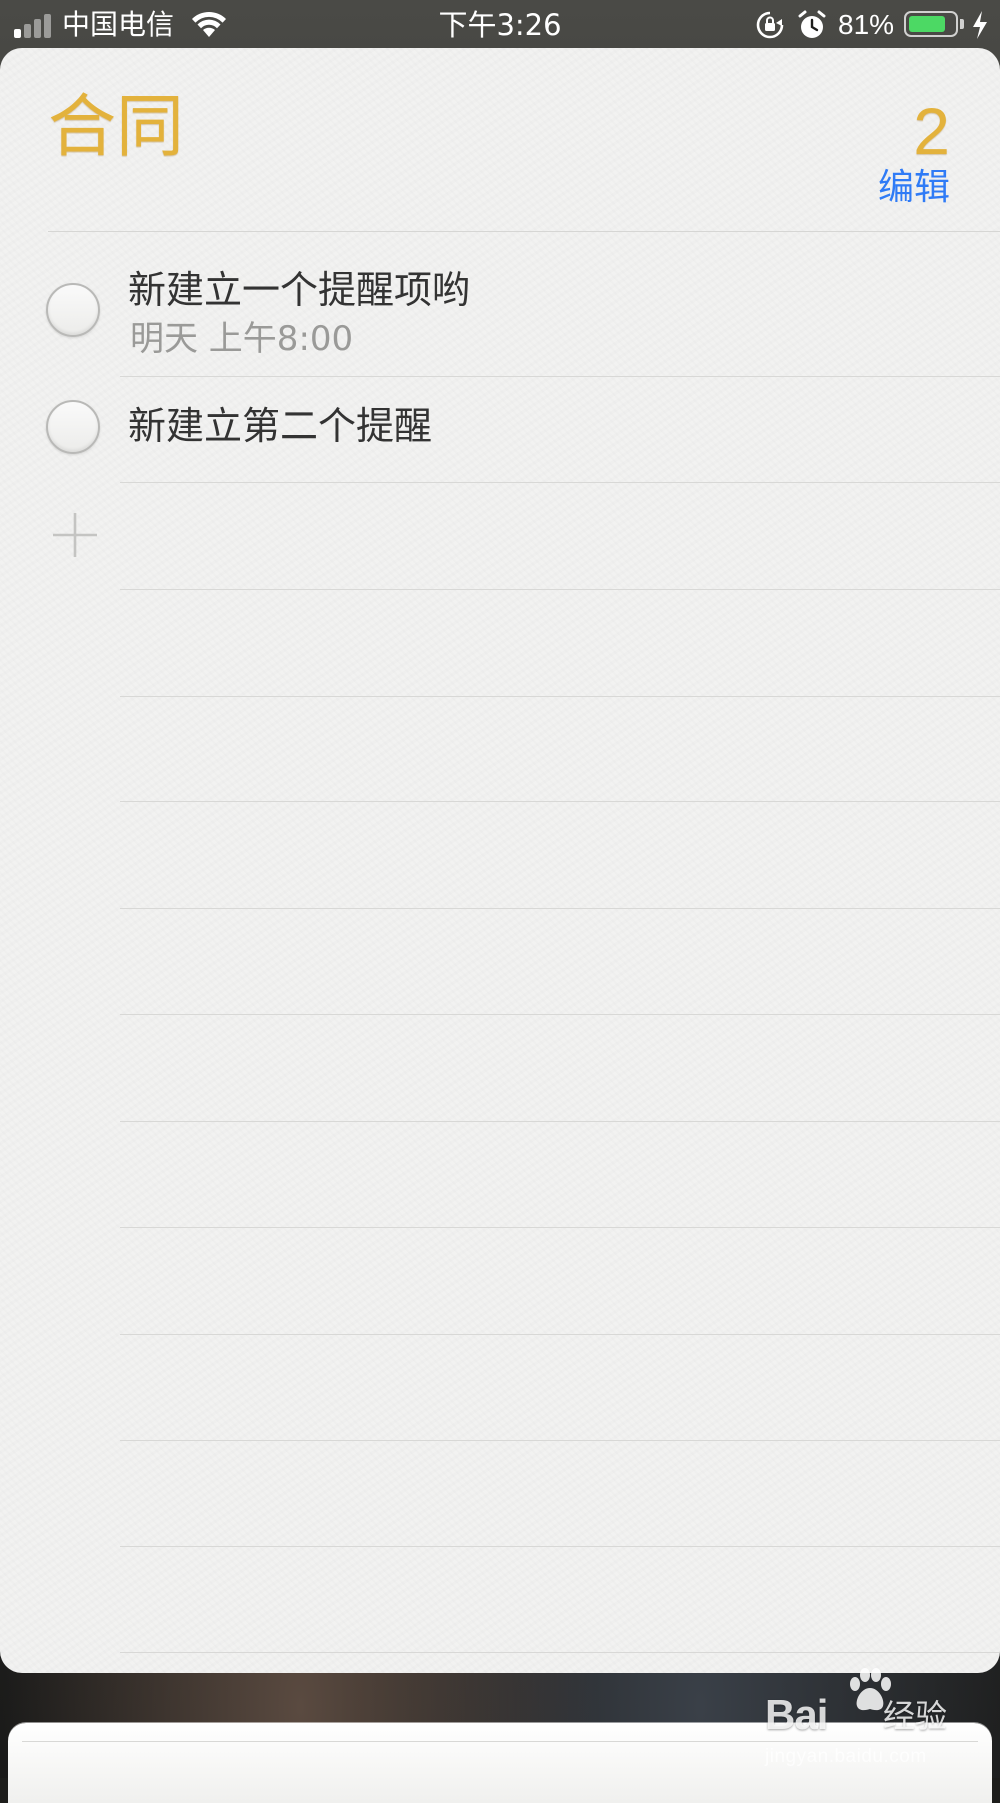 The height and width of the screenshot is (1803, 1000). What do you see at coordinates (915, 1716) in the screenshot?
I see `watermark-brand-suffix: 经验` at bounding box center [915, 1716].